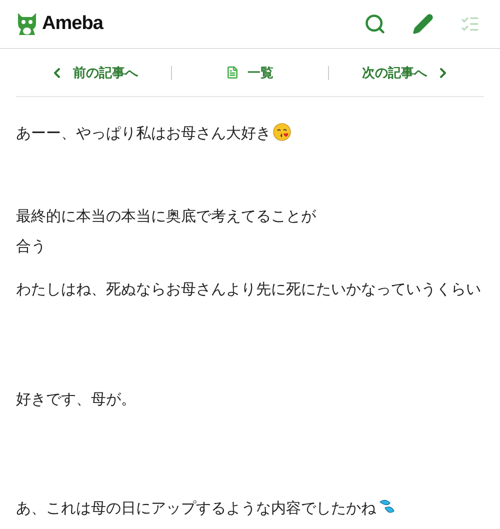 The image size is (500, 529). Describe the element at coordinates (249, 290) in the screenshot. I see `article-paragraph: わたしはね、死ぬならお母さんより先に死にたいかなっていうくらい` at that location.